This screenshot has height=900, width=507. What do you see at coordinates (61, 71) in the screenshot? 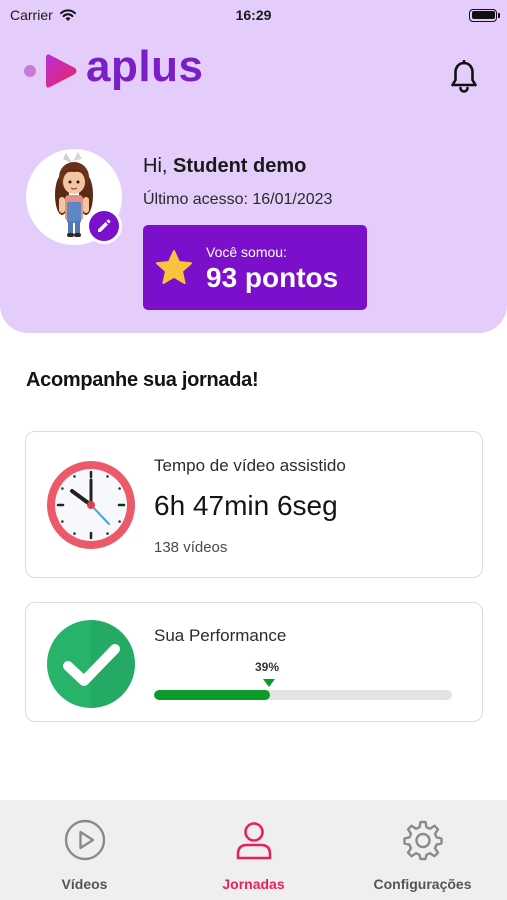
I see `logo-play-icon` at bounding box center [61, 71].